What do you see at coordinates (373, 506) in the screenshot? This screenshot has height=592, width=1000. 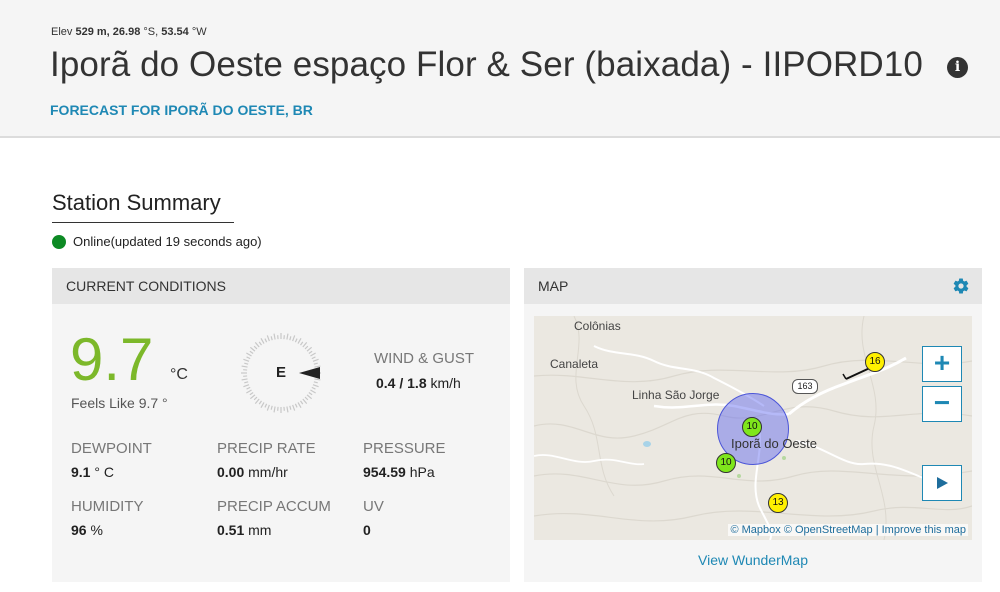 I see `uv-label: UV` at bounding box center [373, 506].